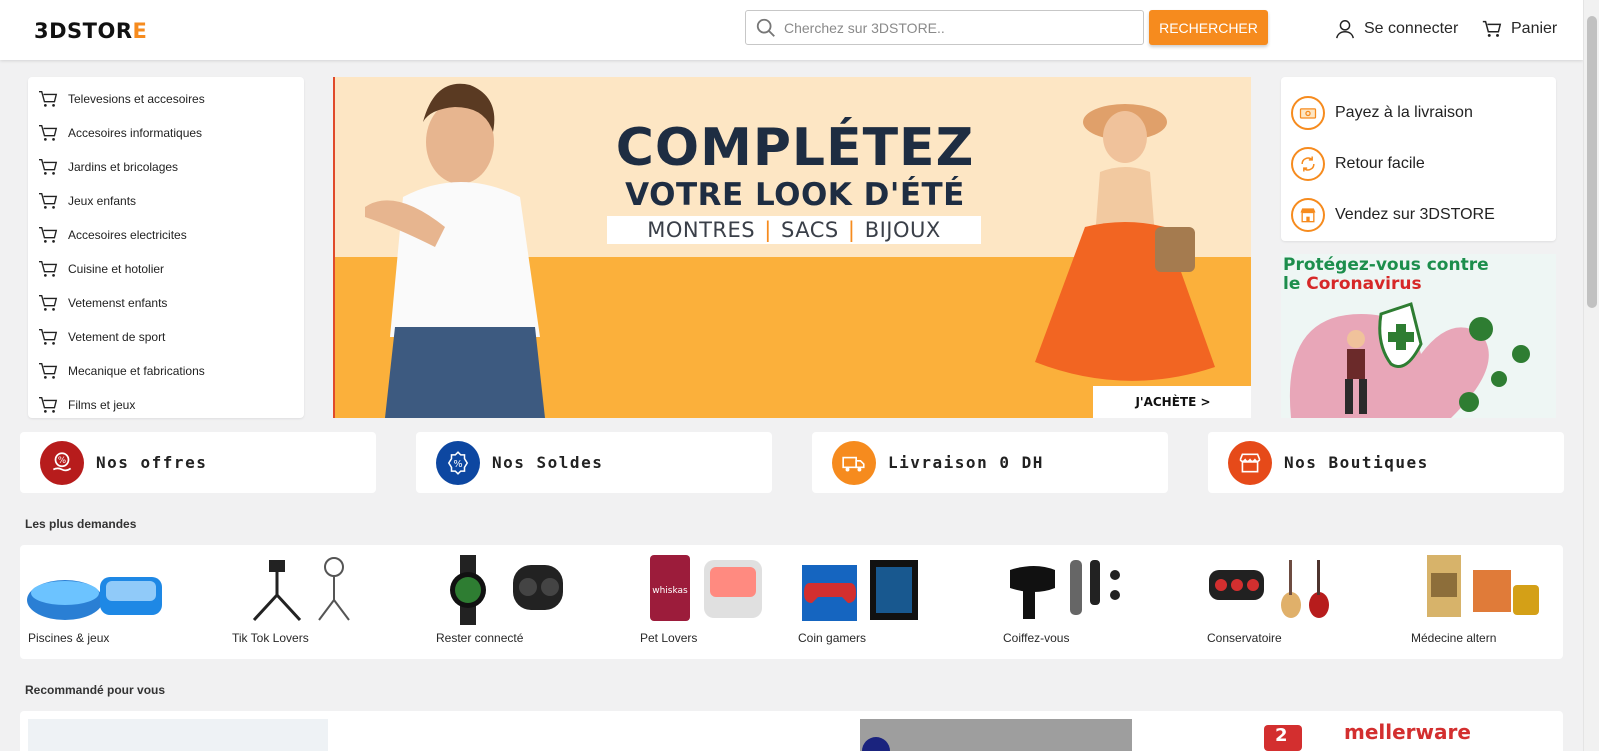  I want to click on return-icon, so click(1308, 163).